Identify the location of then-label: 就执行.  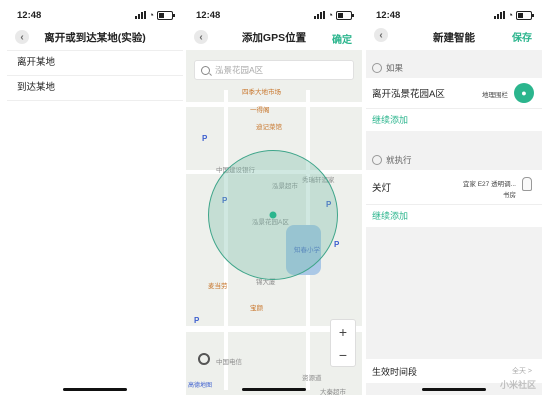
(399, 160).